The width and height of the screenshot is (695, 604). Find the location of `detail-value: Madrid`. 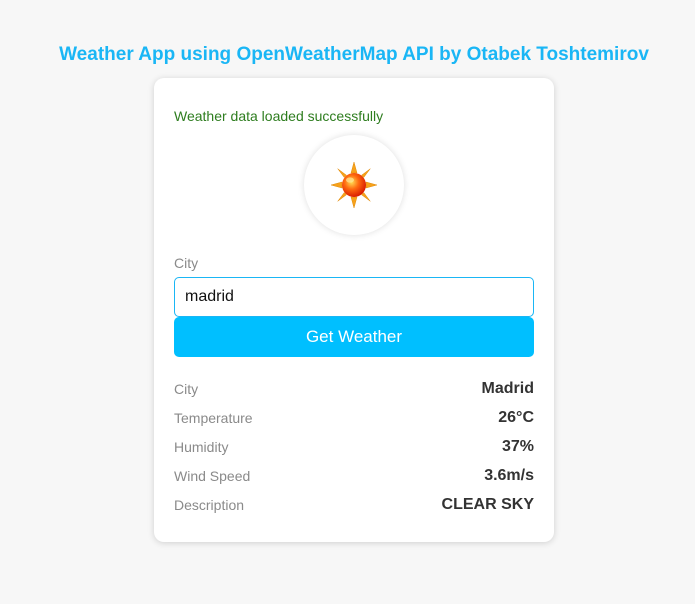

detail-value: Madrid is located at coordinates (507, 388).